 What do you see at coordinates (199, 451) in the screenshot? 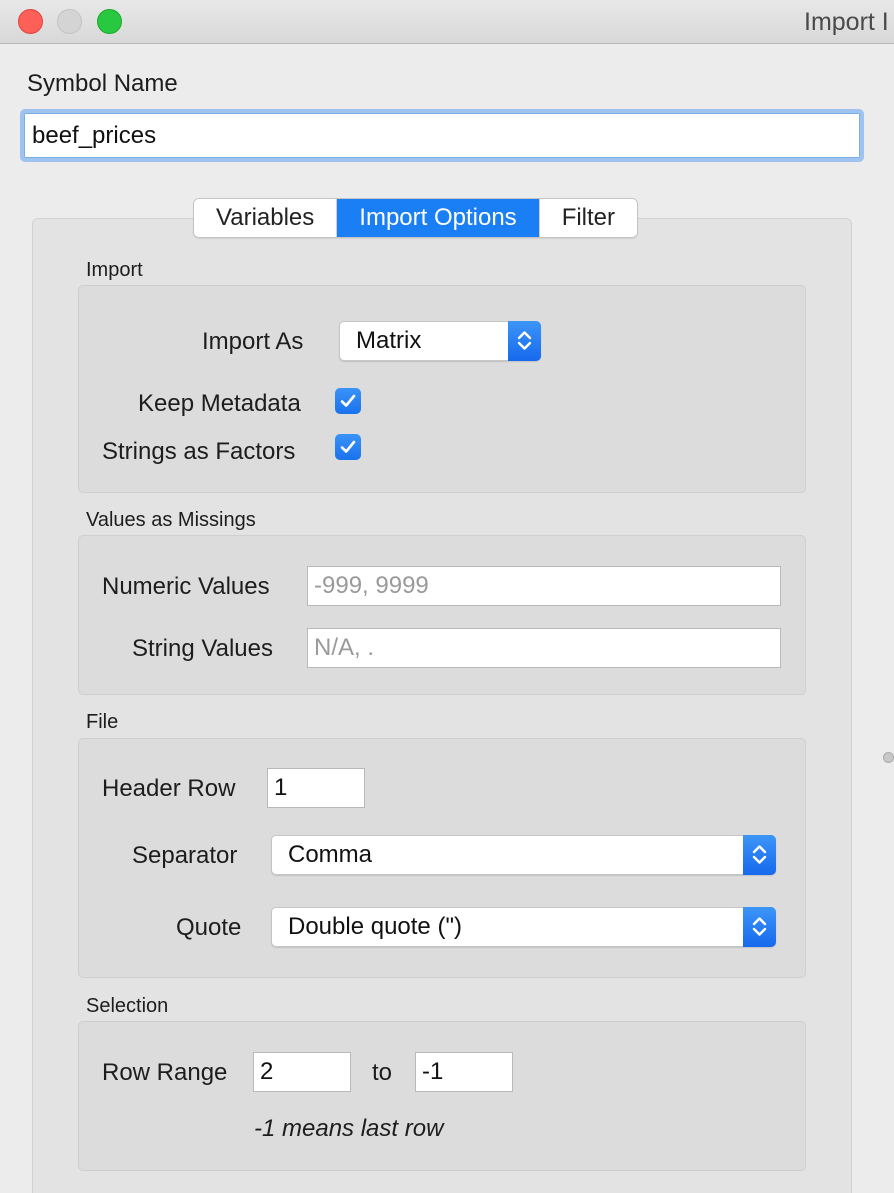
I see `strings-as-factors-label: Strings as Factors` at bounding box center [199, 451].